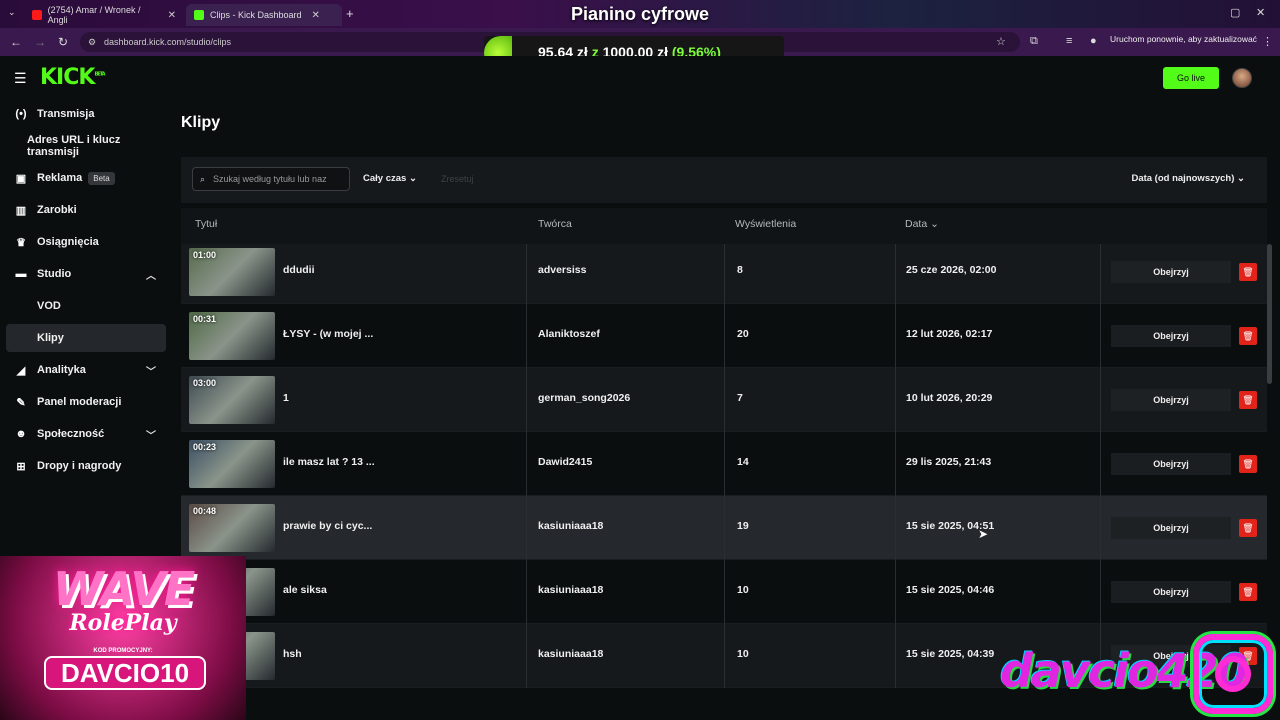 The image size is (1280, 720). I want to click on clip-views: 8, so click(740, 270).